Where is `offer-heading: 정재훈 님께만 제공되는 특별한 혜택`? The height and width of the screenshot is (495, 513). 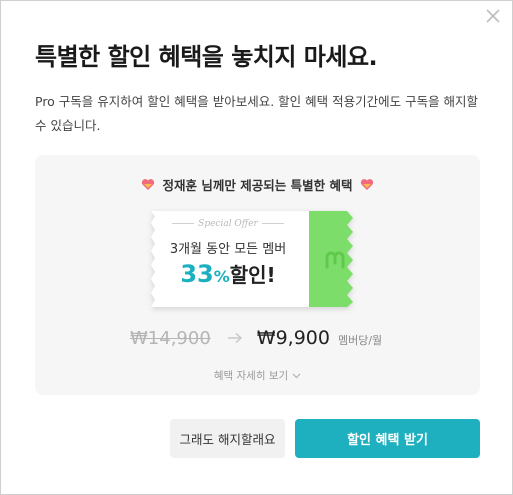 offer-heading: 정재훈 님께만 제공되는 특별한 혜택 is located at coordinates (257, 184).